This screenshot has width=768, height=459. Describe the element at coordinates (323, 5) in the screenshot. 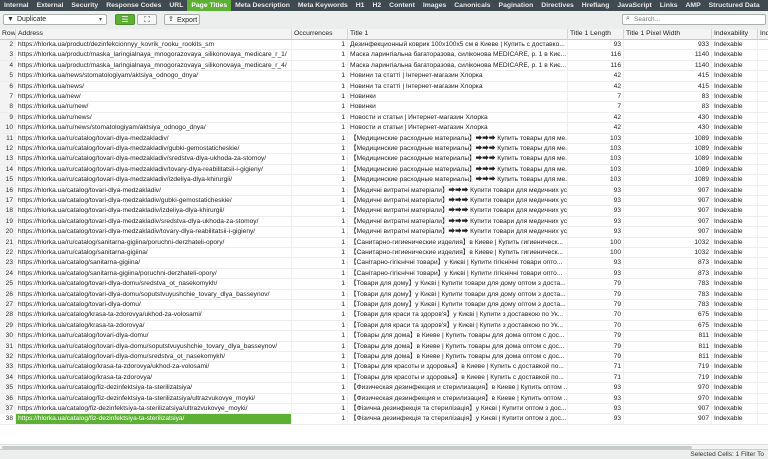

I see `tab-meta-keywords: Meta Keywords` at that location.